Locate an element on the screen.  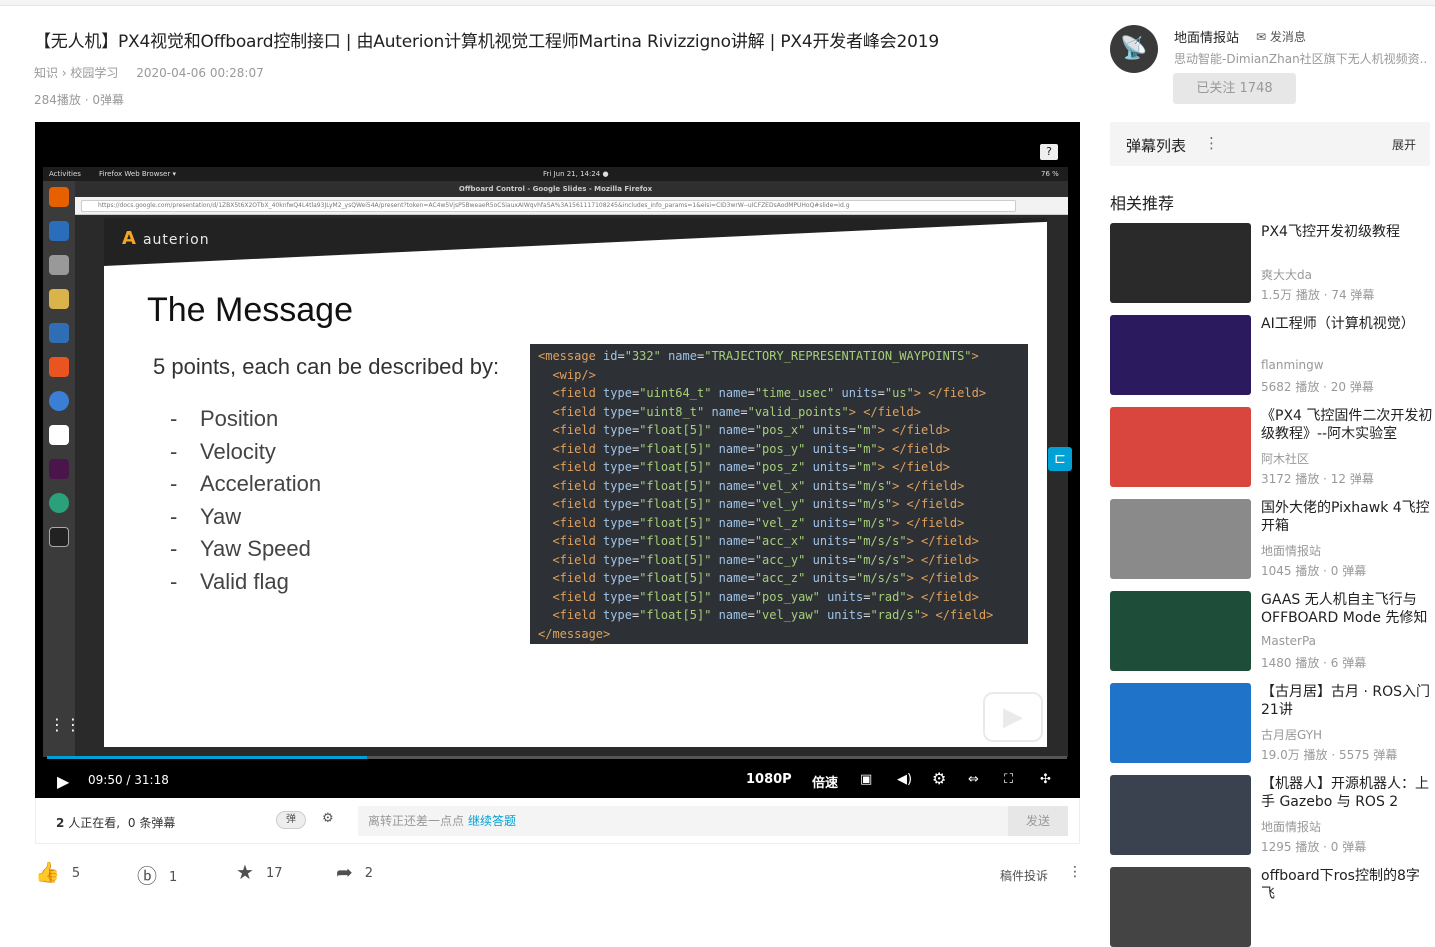
terminal-icon is located at coordinates (59, 537).